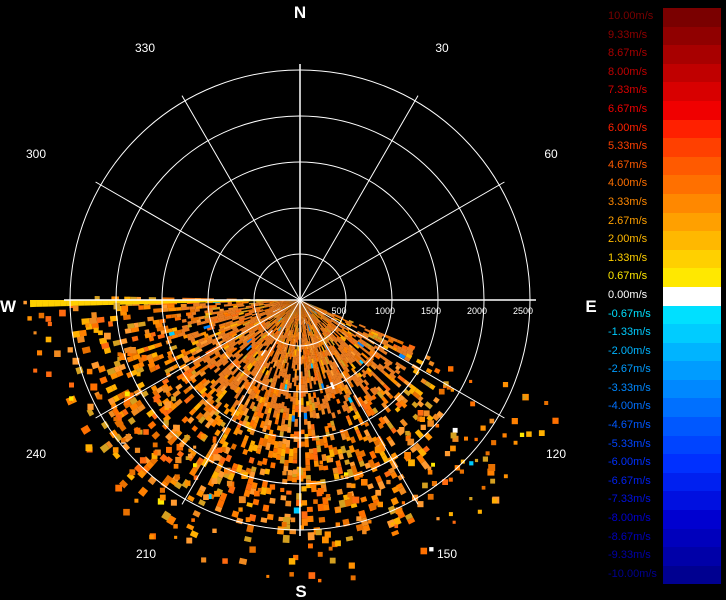 The width and height of the screenshot is (726, 600). Describe the element at coordinates (628, 183) in the screenshot. I see `legend-label: 4.00m/s` at that location.